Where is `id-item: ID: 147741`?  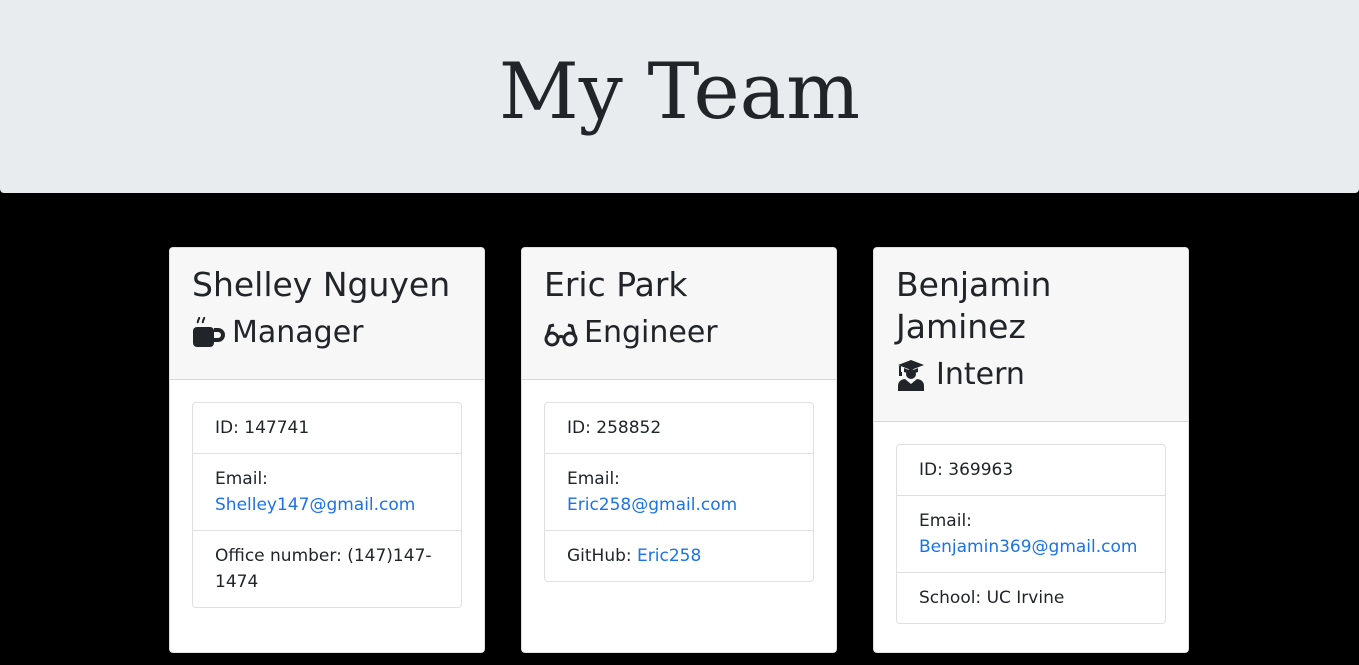 id-item: ID: 147741 is located at coordinates (327, 428).